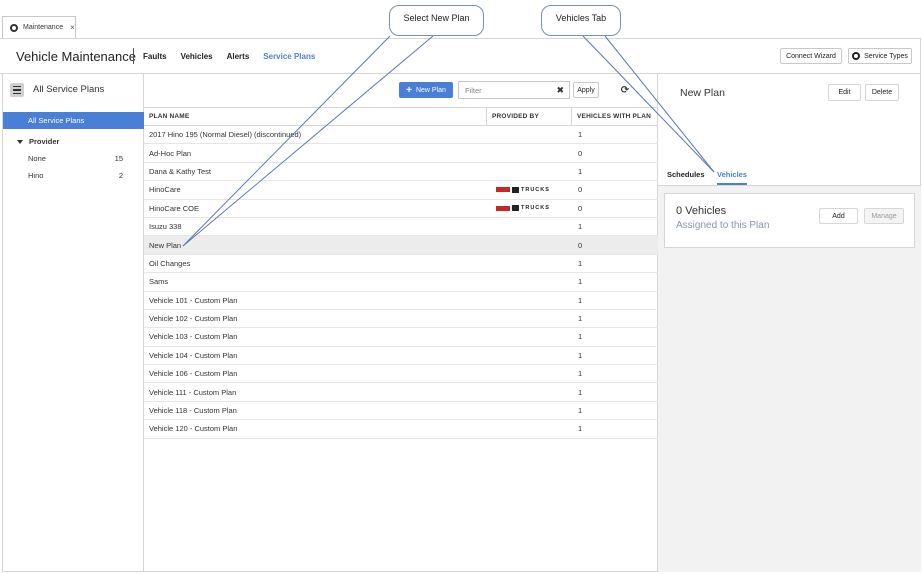 Image resolution: width=923 pixels, height=574 pixels. What do you see at coordinates (529, 189) in the screenshot?
I see `provided-by-cell: TRUCKS` at bounding box center [529, 189].